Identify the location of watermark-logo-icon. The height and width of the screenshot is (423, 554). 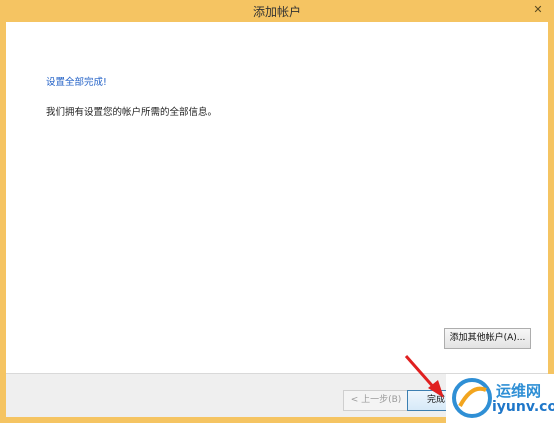
(472, 398).